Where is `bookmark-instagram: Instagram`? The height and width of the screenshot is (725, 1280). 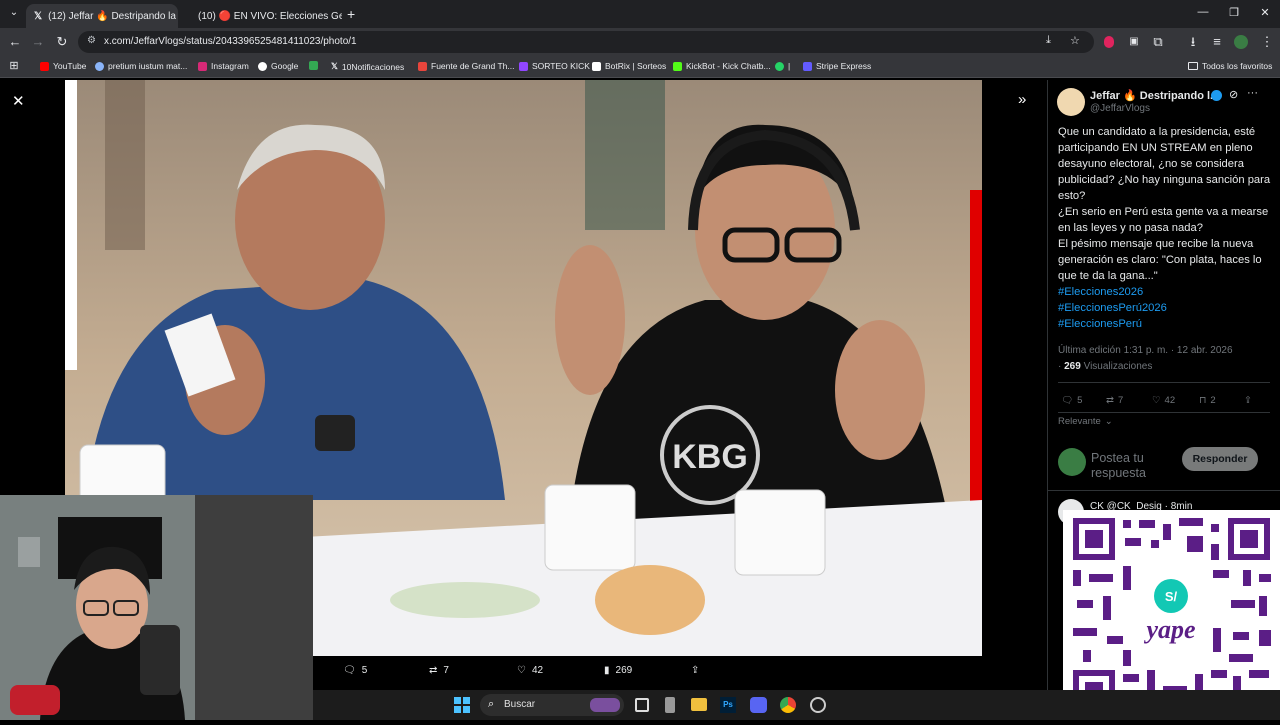 bookmark-instagram: Instagram is located at coordinates (223, 66).